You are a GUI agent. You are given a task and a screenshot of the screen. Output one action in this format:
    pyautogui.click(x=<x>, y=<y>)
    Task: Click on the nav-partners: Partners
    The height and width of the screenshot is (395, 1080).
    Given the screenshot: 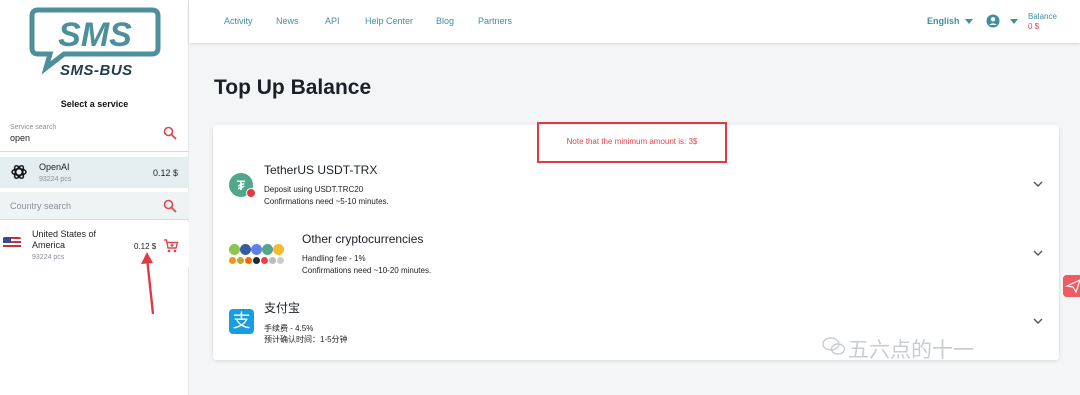 What is the action you would take?
    pyautogui.click(x=495, y=21)
    